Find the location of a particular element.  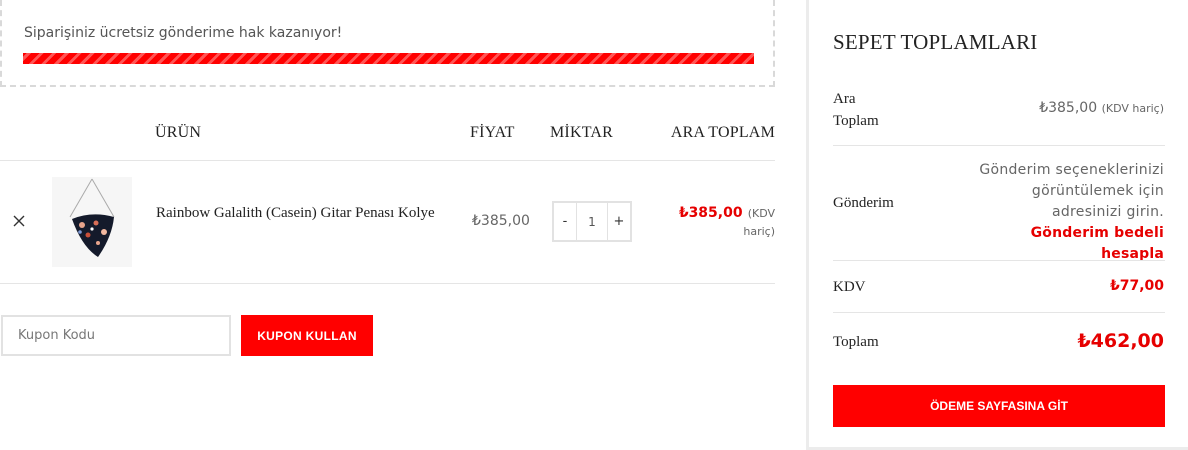

free-shipping-progress-bar is located at coordinates (388, 58).